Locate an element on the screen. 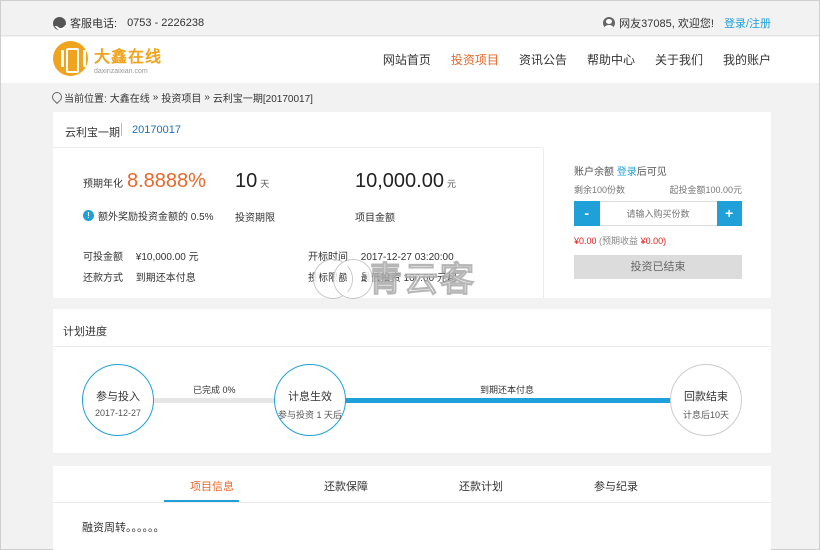 The image size is (820, 550). step-invest: 参与投入 2017-12-27 is located at coordinates (118, 400).